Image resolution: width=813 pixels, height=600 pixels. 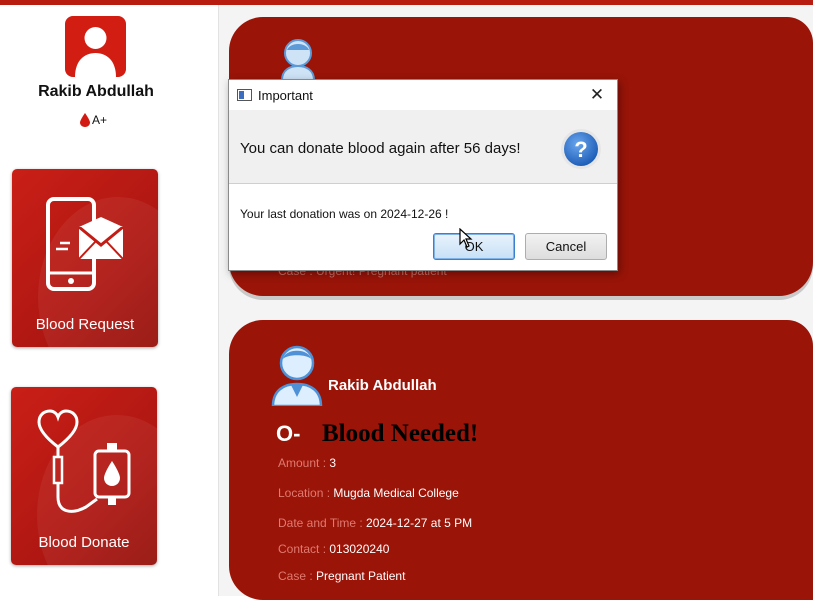 I want to click on contact-value: 013020240, so click(x=359, y=549).